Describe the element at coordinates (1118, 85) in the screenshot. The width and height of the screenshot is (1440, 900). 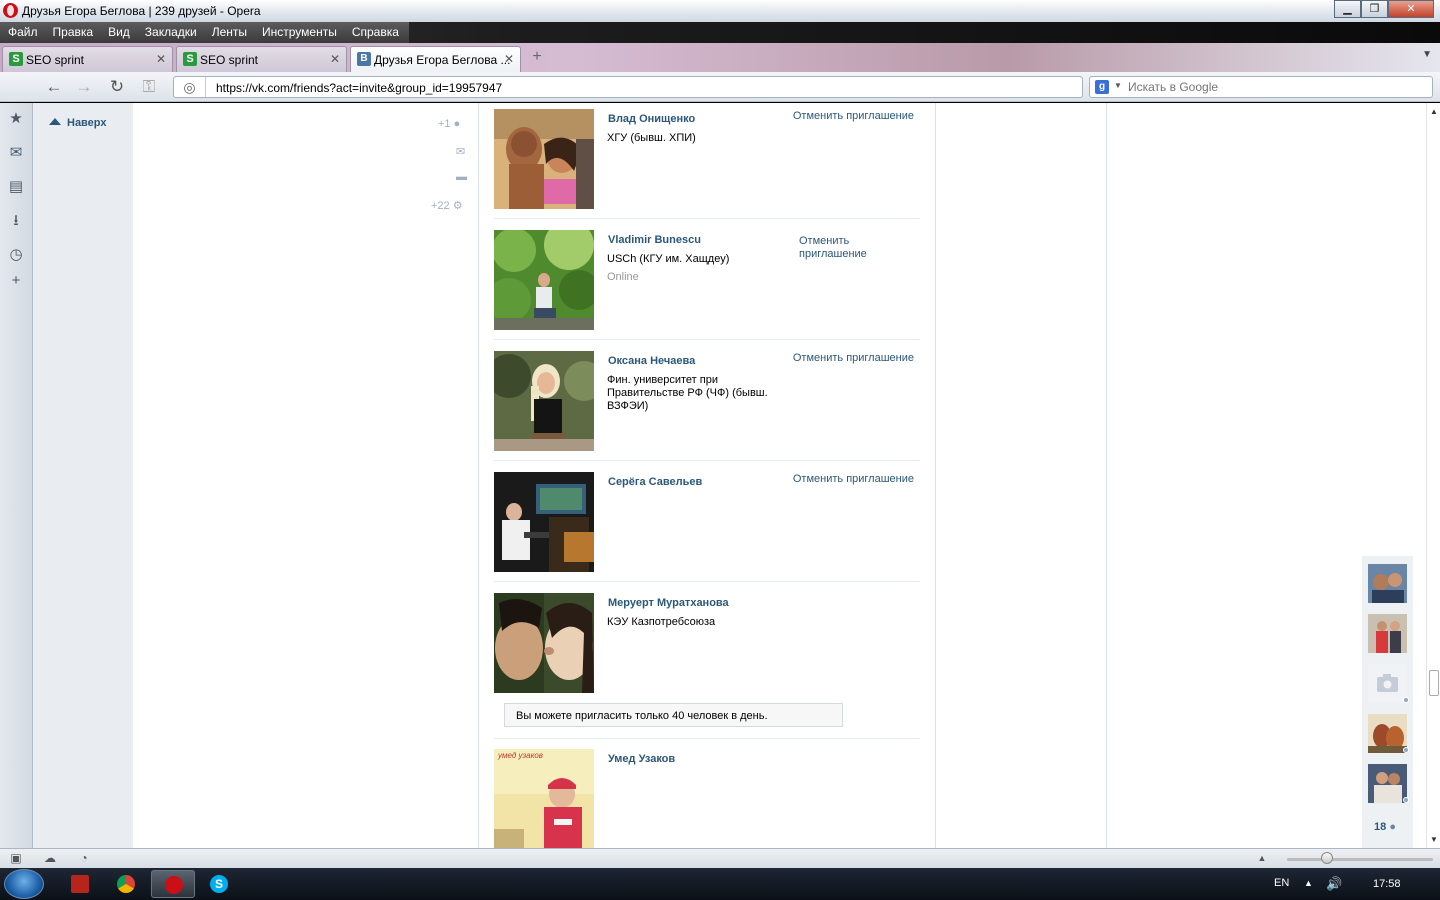
I see `search-engine-dropdown-icon: ▼` at that location.